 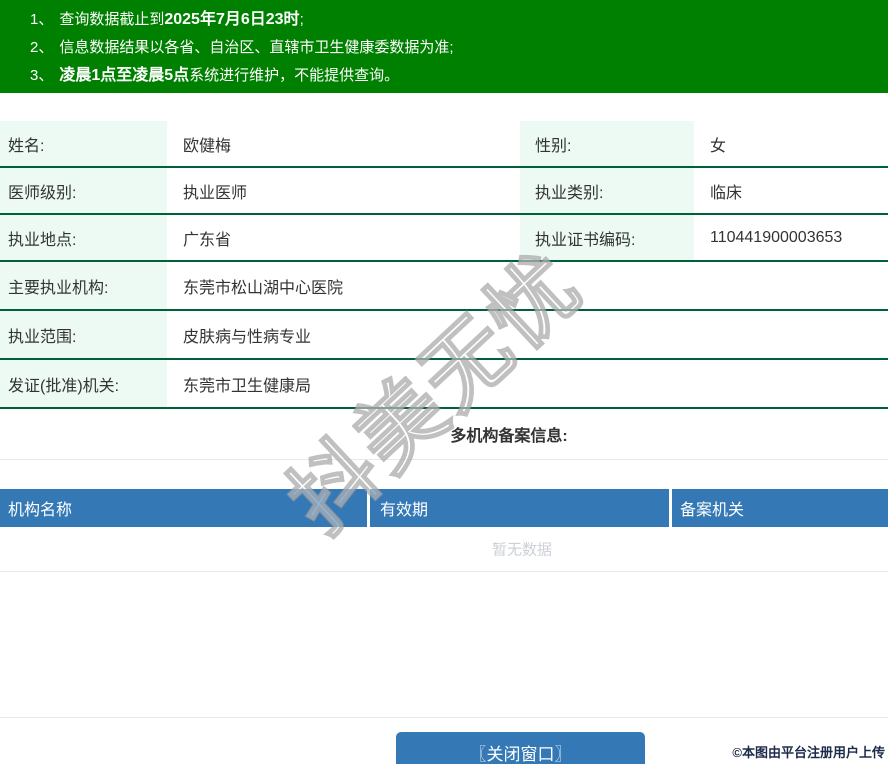 What do you see at coordinates (459, 20) in the screenshot?
I see `notice-line-1: 1、 查询数据截止到2025年7月6日23时;` at bounding box center [459, 20].